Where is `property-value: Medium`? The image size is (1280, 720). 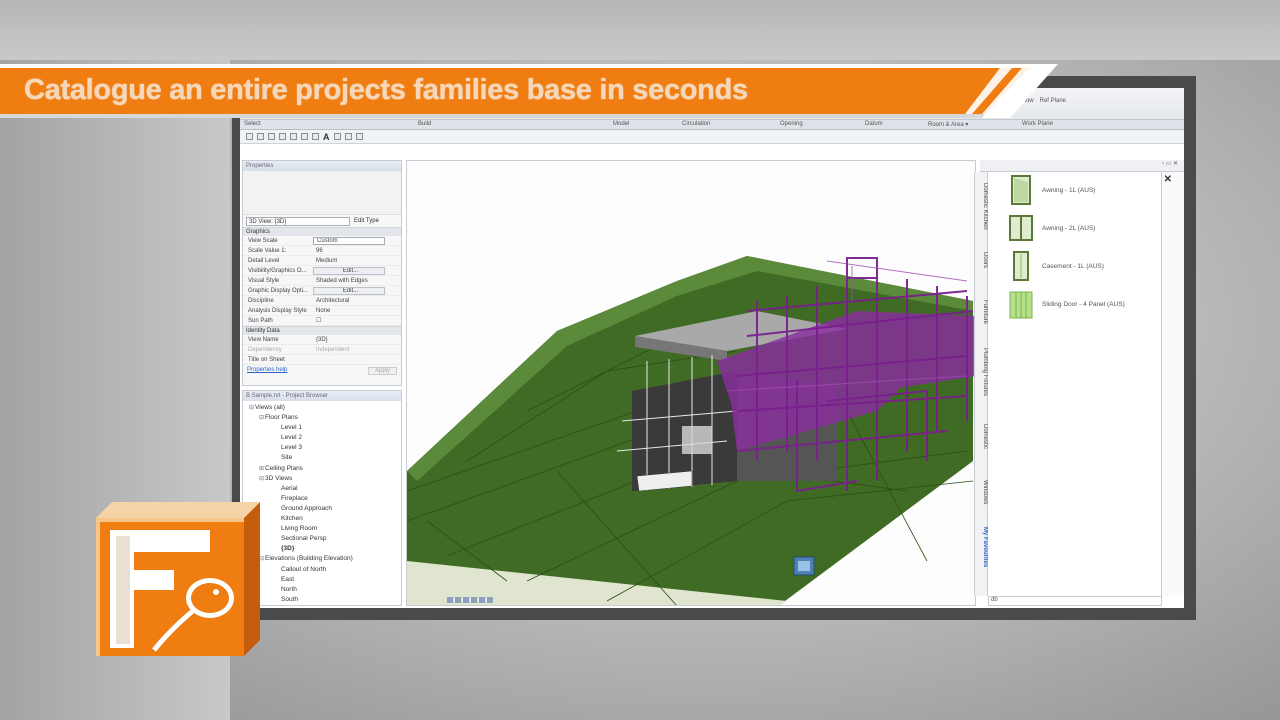 property-value: Medium is located at coordinates (349, 260).